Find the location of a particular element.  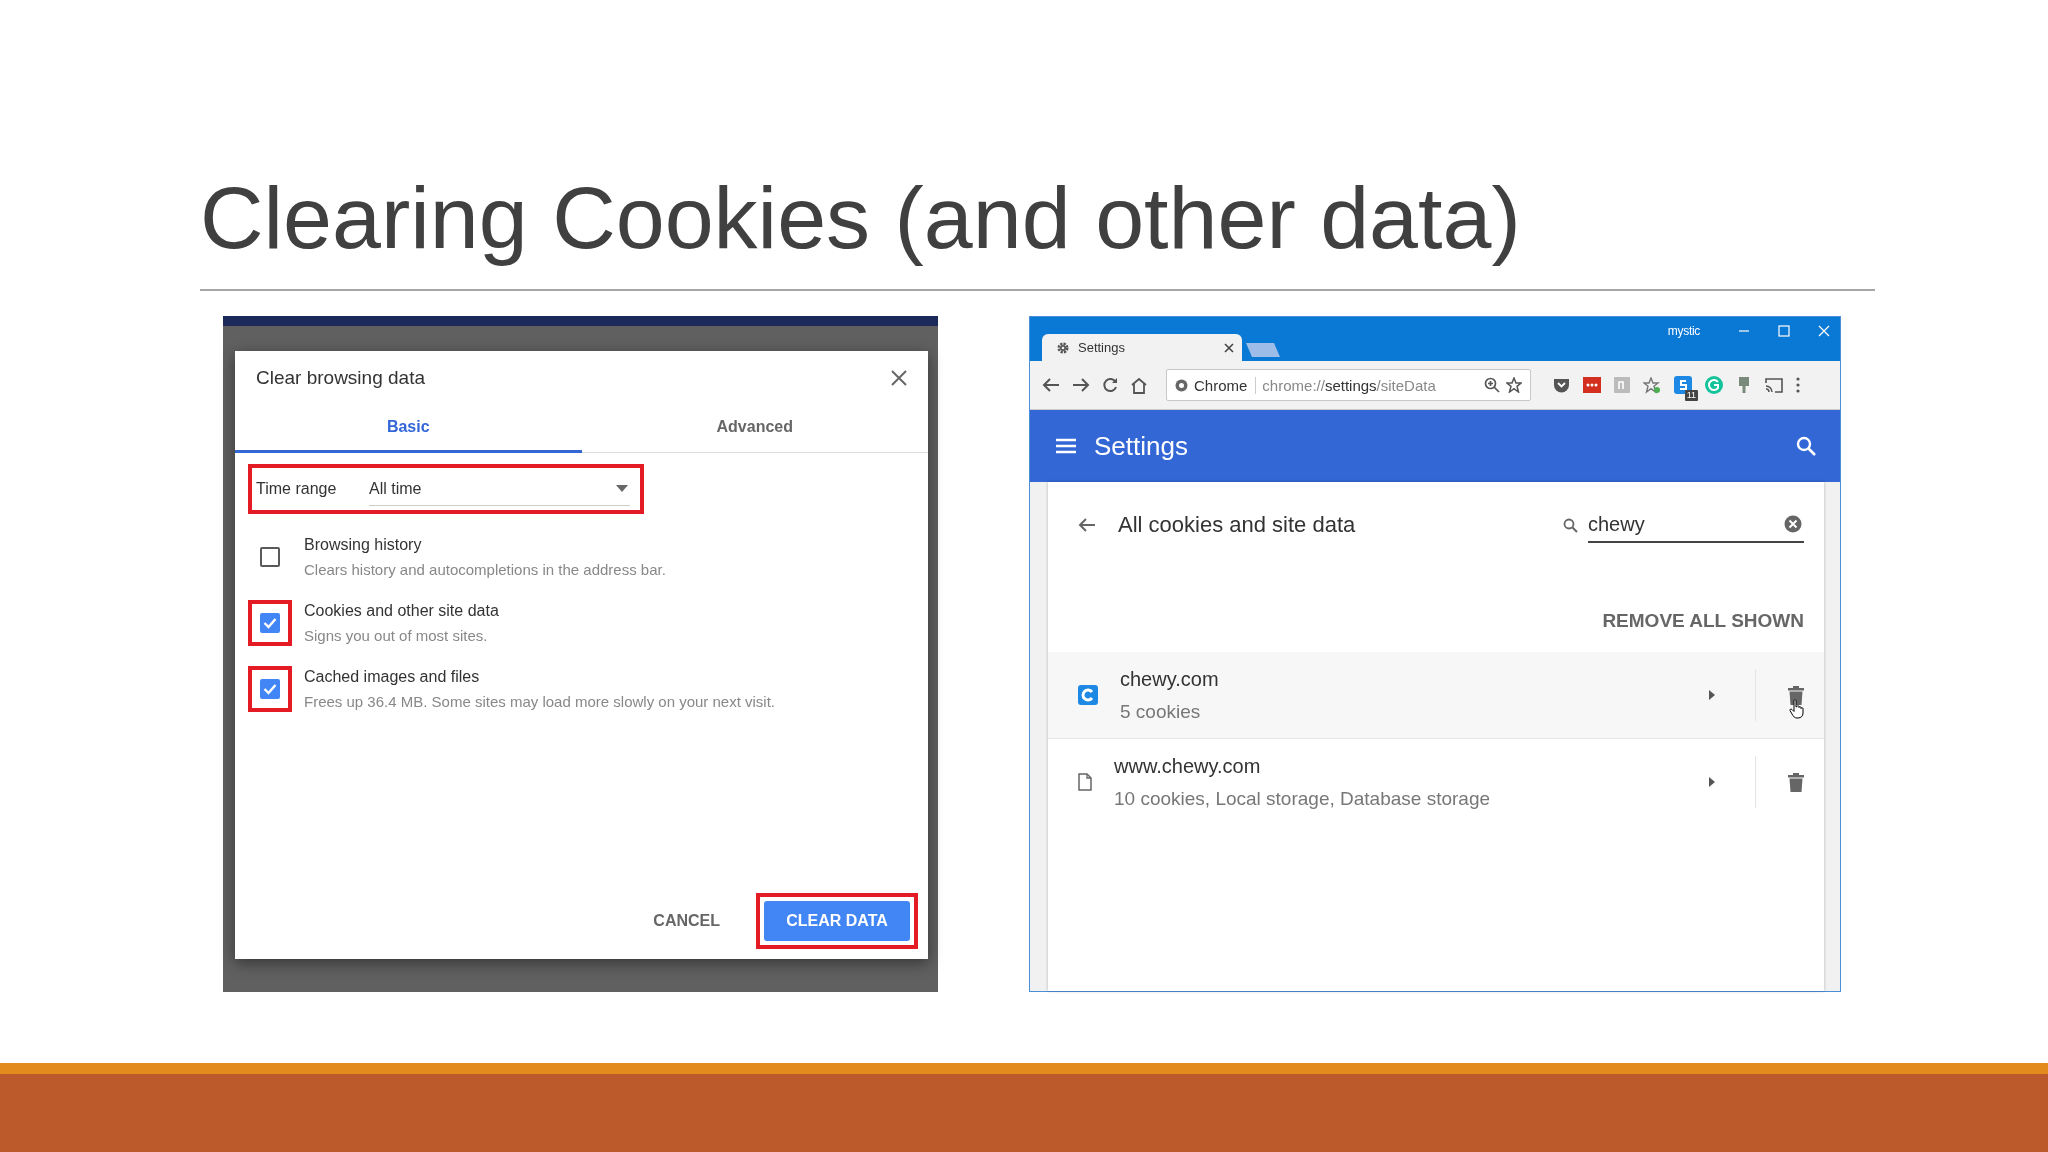

pointer-cursor-icon is located at coordinates (1797, 708).